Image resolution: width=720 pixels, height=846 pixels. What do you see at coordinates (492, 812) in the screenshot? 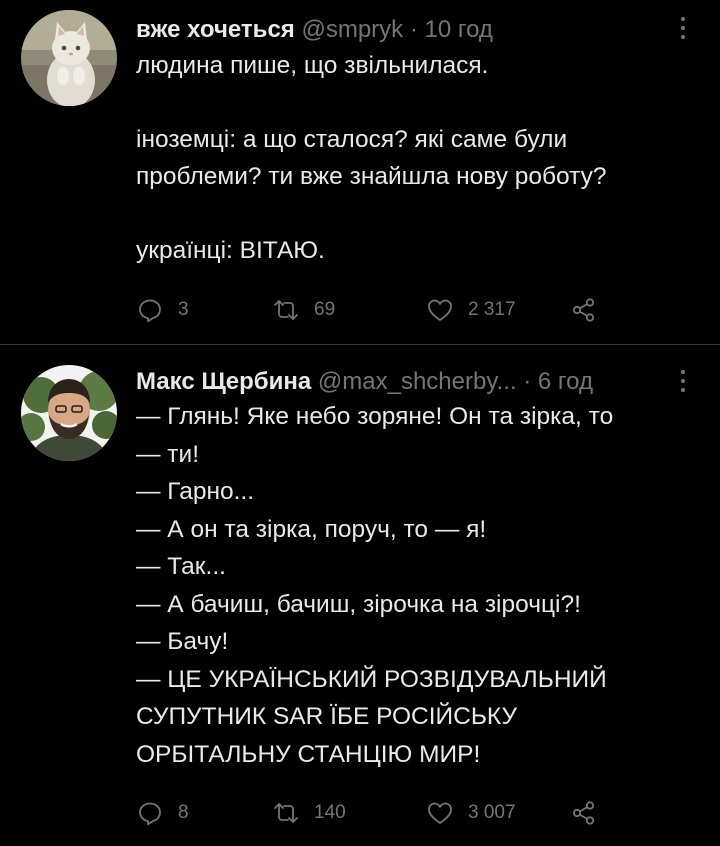
I see `like-count: 3 007` at bounding box center [492, 812].